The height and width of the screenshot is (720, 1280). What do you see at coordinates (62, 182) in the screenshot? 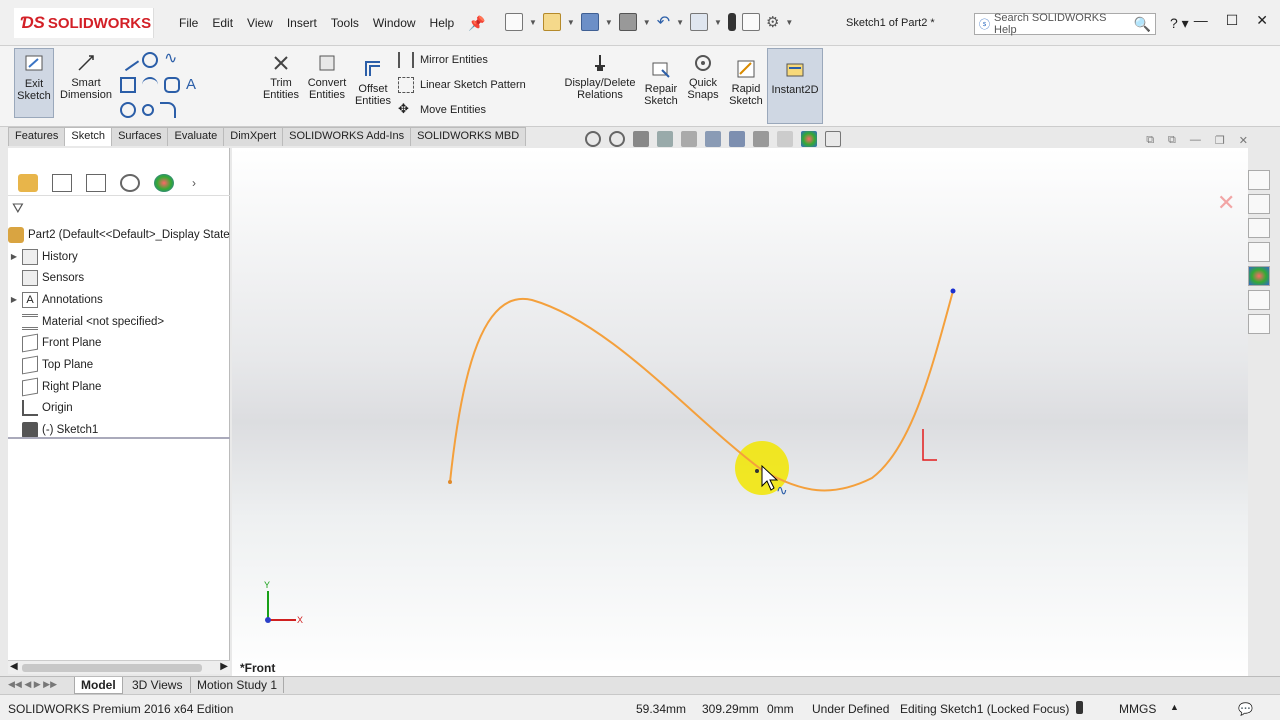
I see `property-manager-tab-icon` at bounding box center [62, 182].